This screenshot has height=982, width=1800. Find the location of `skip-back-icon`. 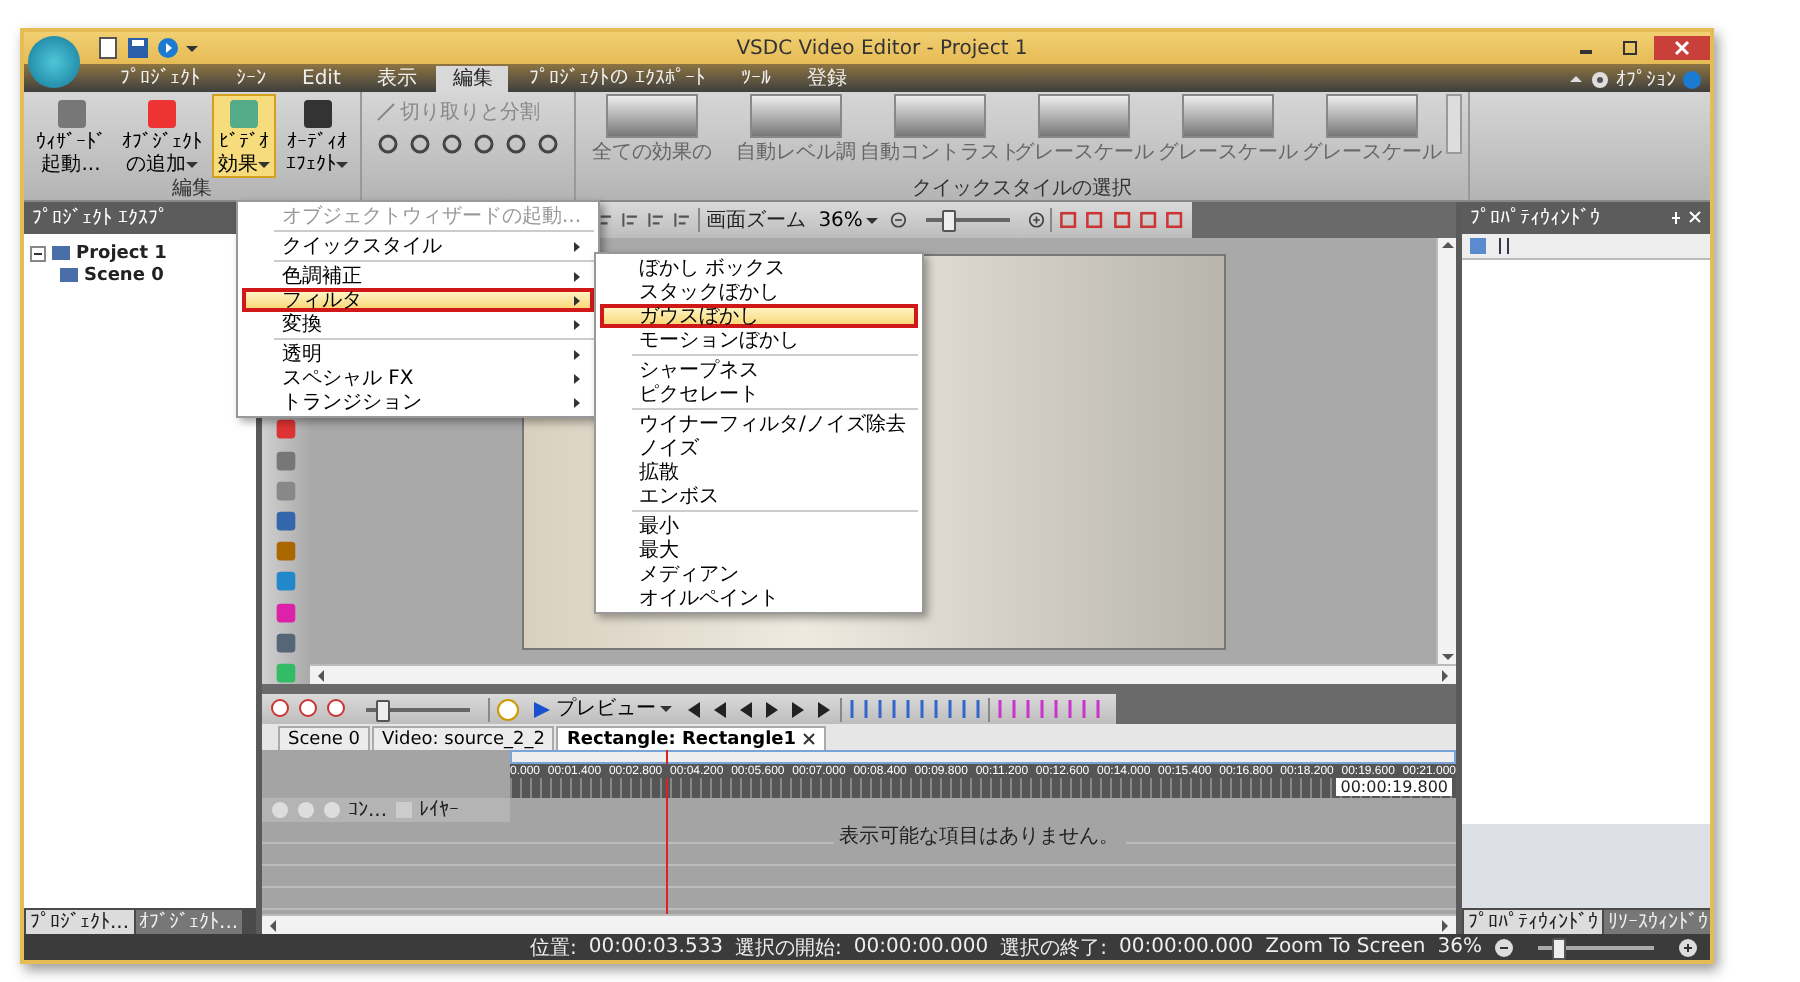

skip-back-icon is located at coordinates (694, 709).